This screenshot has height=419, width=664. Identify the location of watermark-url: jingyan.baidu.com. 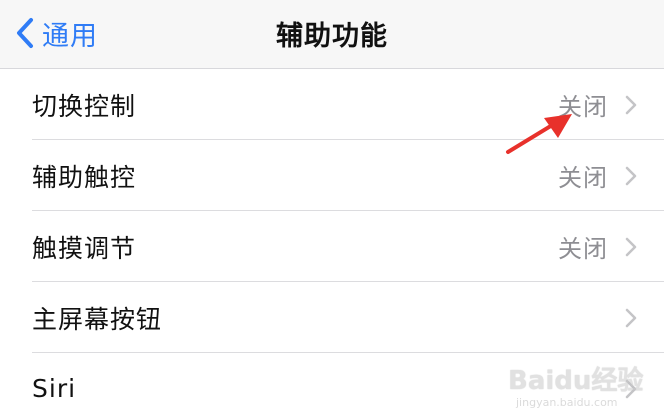
(567, 402).